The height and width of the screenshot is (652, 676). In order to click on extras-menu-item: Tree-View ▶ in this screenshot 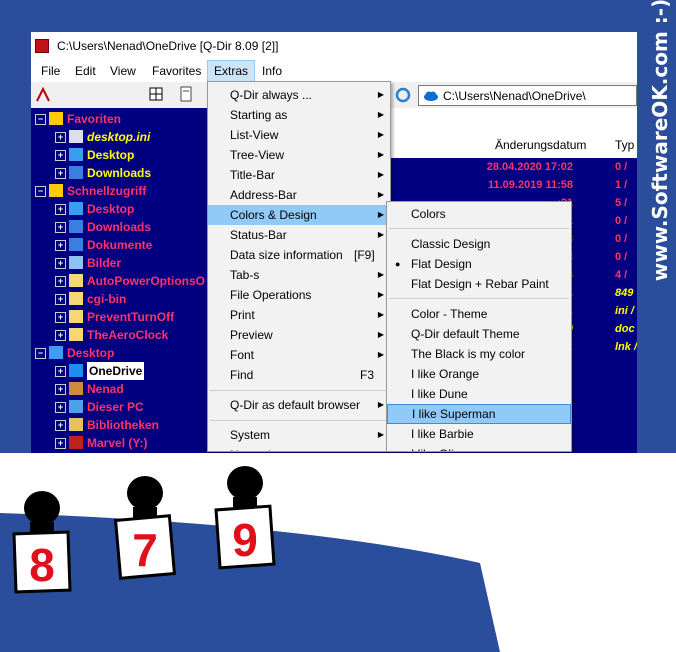, I will do `click(299, 155)`.